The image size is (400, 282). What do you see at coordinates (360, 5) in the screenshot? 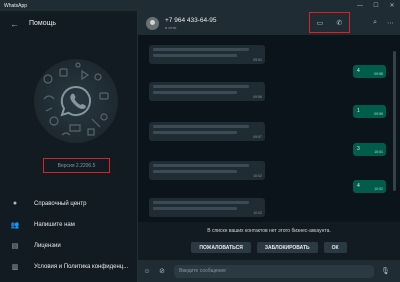
I see `minimize-button: —` at bounding box center [360, 5].